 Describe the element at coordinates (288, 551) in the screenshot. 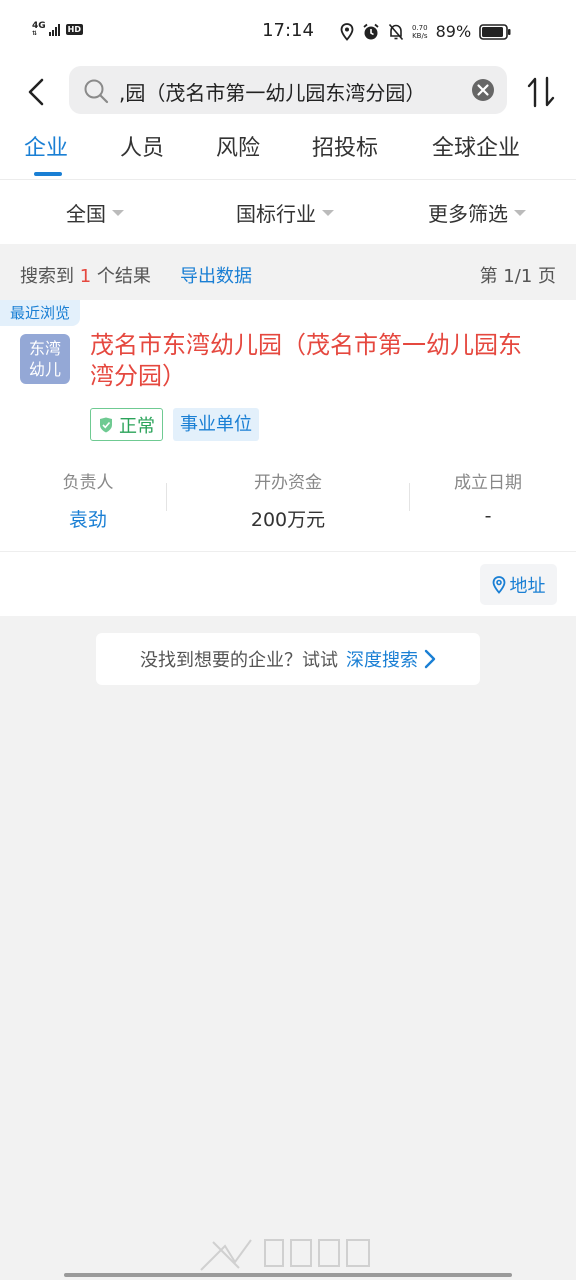

I see `card-divider` at that location.